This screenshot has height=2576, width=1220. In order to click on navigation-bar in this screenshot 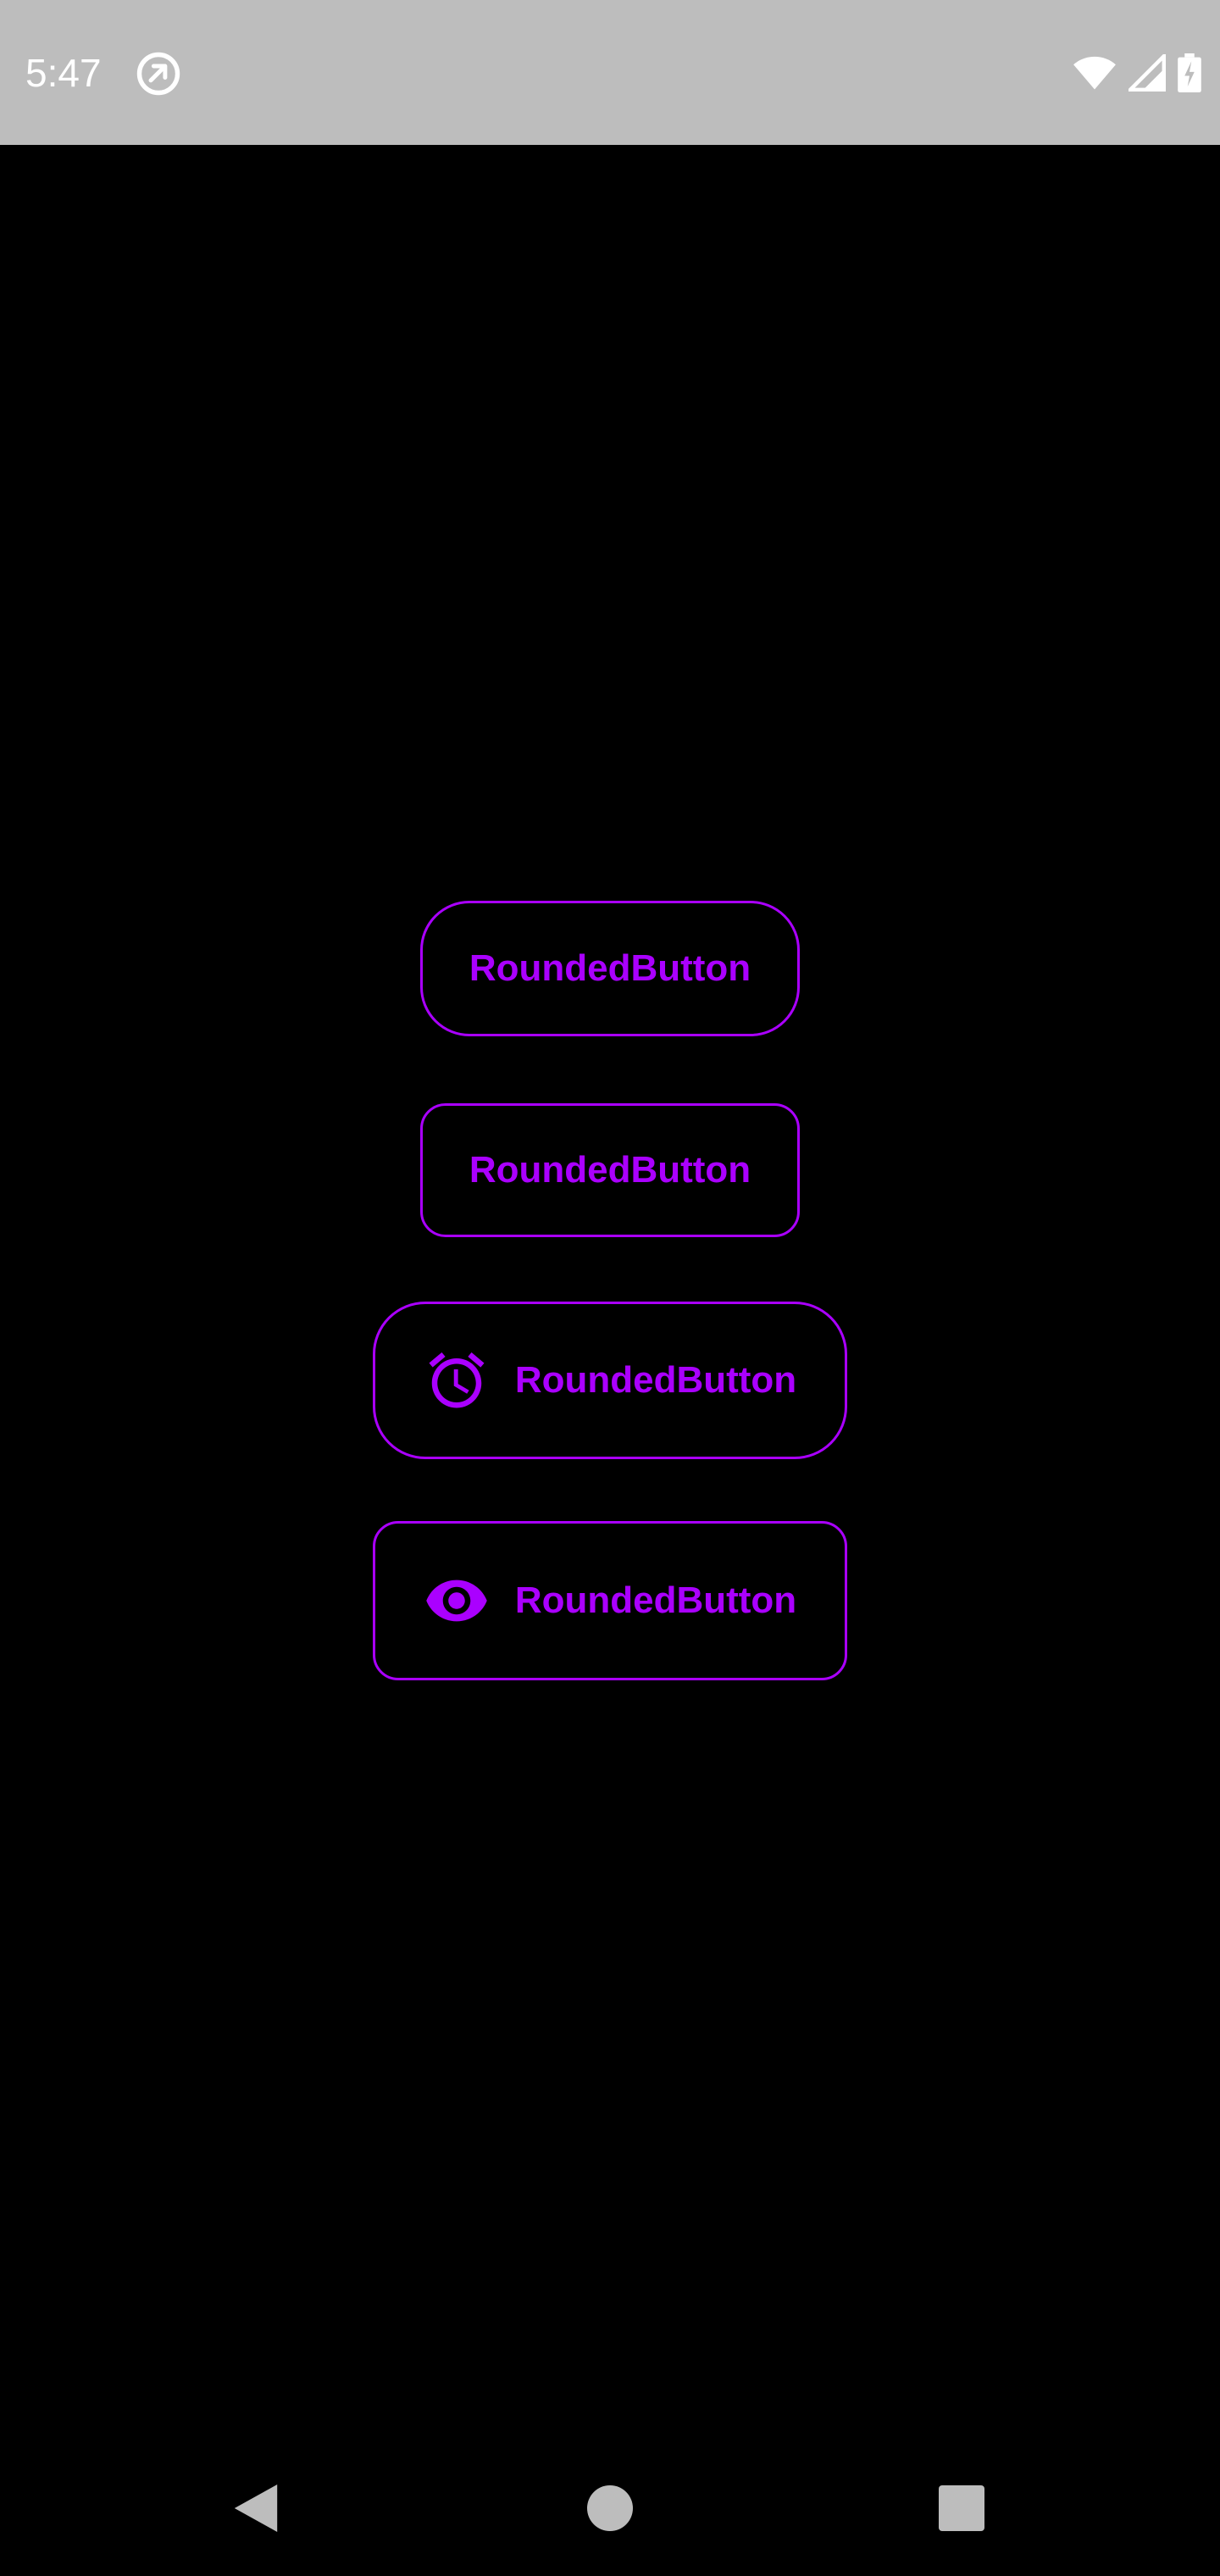, I will do `click(610, 2508)`.